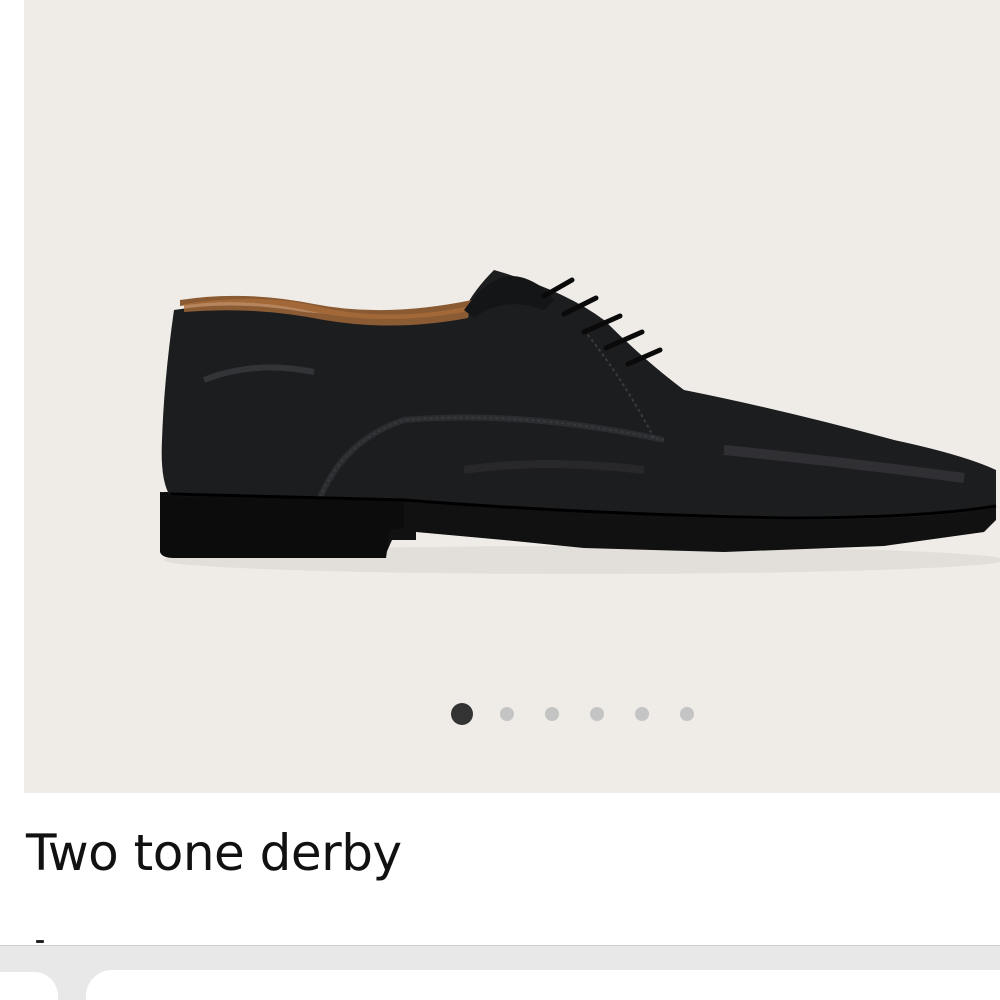 Image resolution: width=1000 pixels, height=1000 pixels. I want to click on bottom-bar, so click(500, 972).